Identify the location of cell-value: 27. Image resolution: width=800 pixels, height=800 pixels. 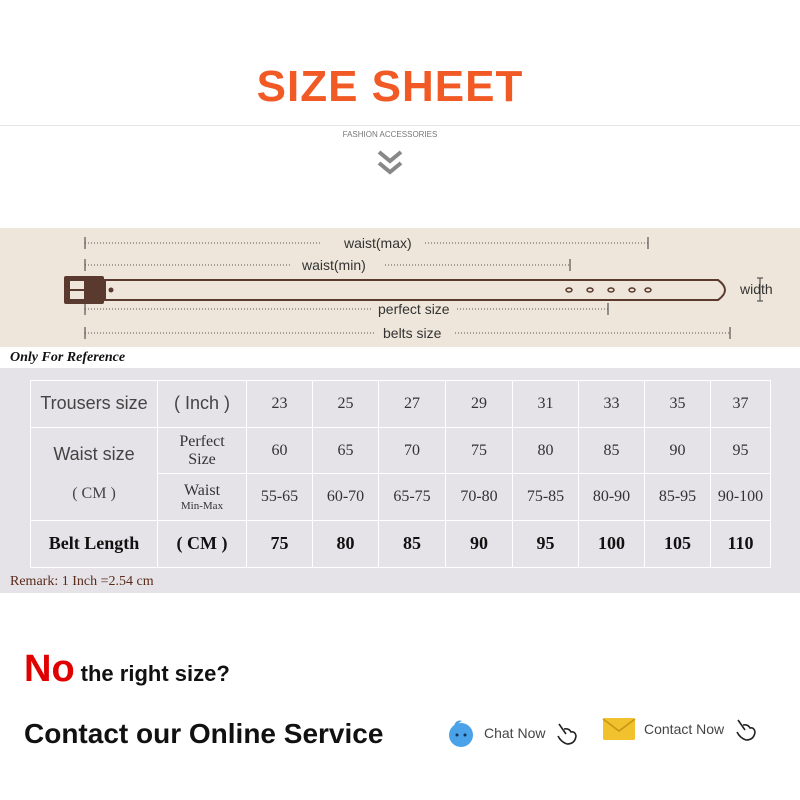
(412, 404).